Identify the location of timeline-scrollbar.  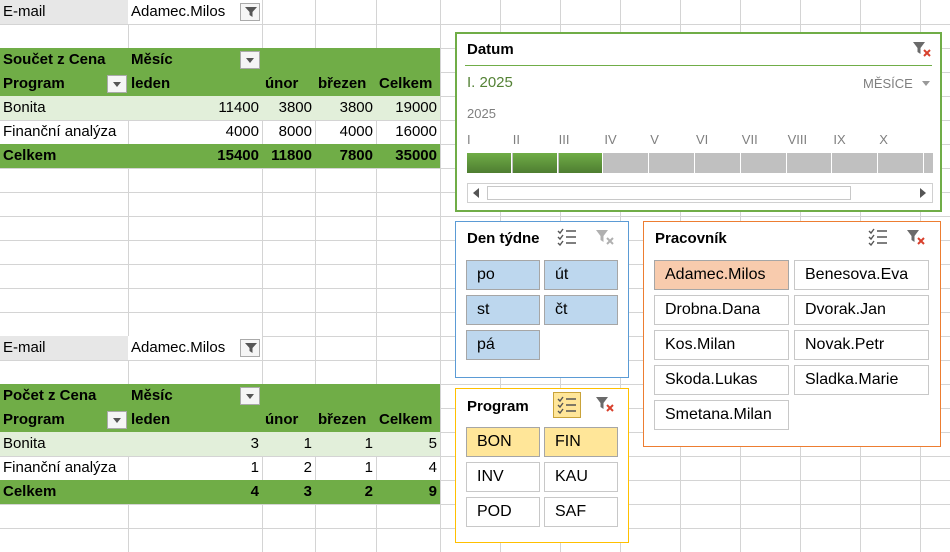
(700, 193).